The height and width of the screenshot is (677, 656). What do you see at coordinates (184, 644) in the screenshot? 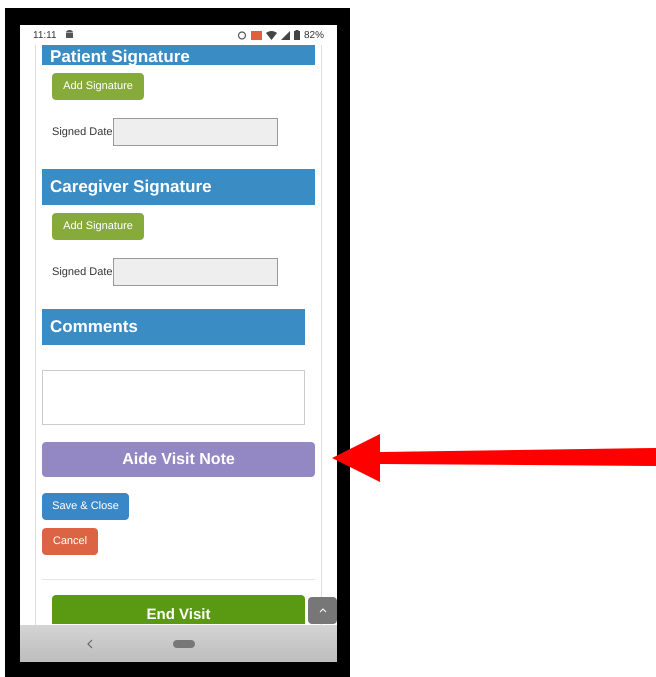
I see `home-handle-icon` at bounding box center [184, 644].